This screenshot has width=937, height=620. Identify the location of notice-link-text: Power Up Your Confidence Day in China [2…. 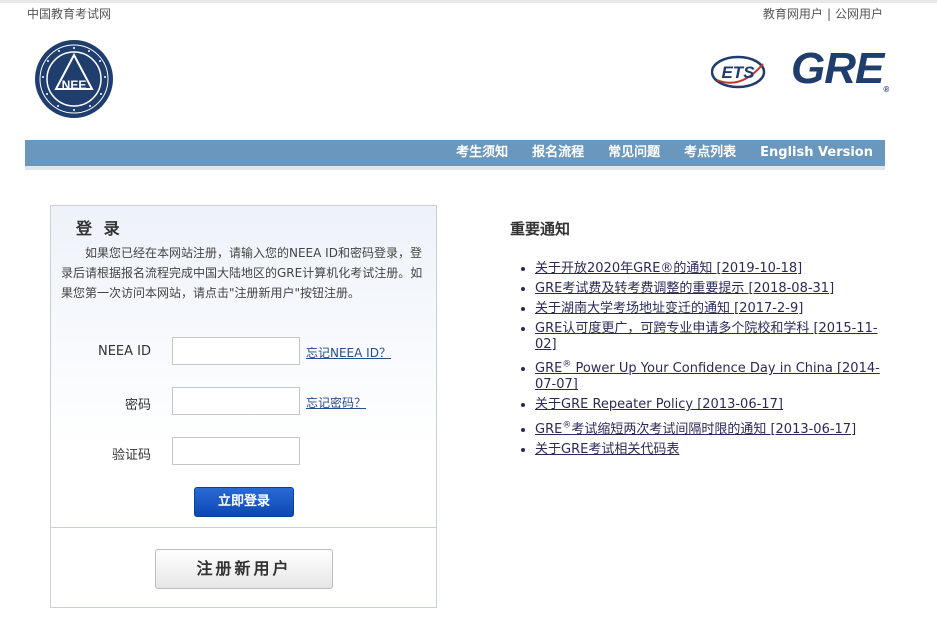
(707, 377).